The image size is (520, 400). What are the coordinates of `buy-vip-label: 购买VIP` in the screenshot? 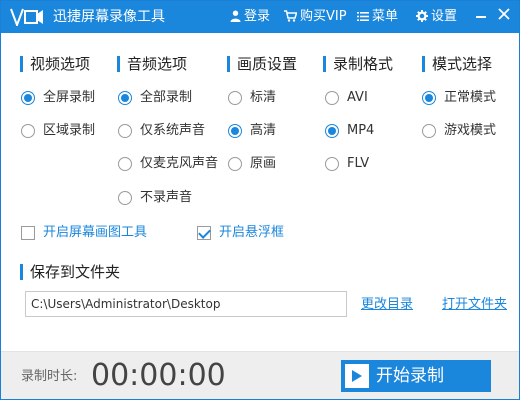 It's located at (323, 16).